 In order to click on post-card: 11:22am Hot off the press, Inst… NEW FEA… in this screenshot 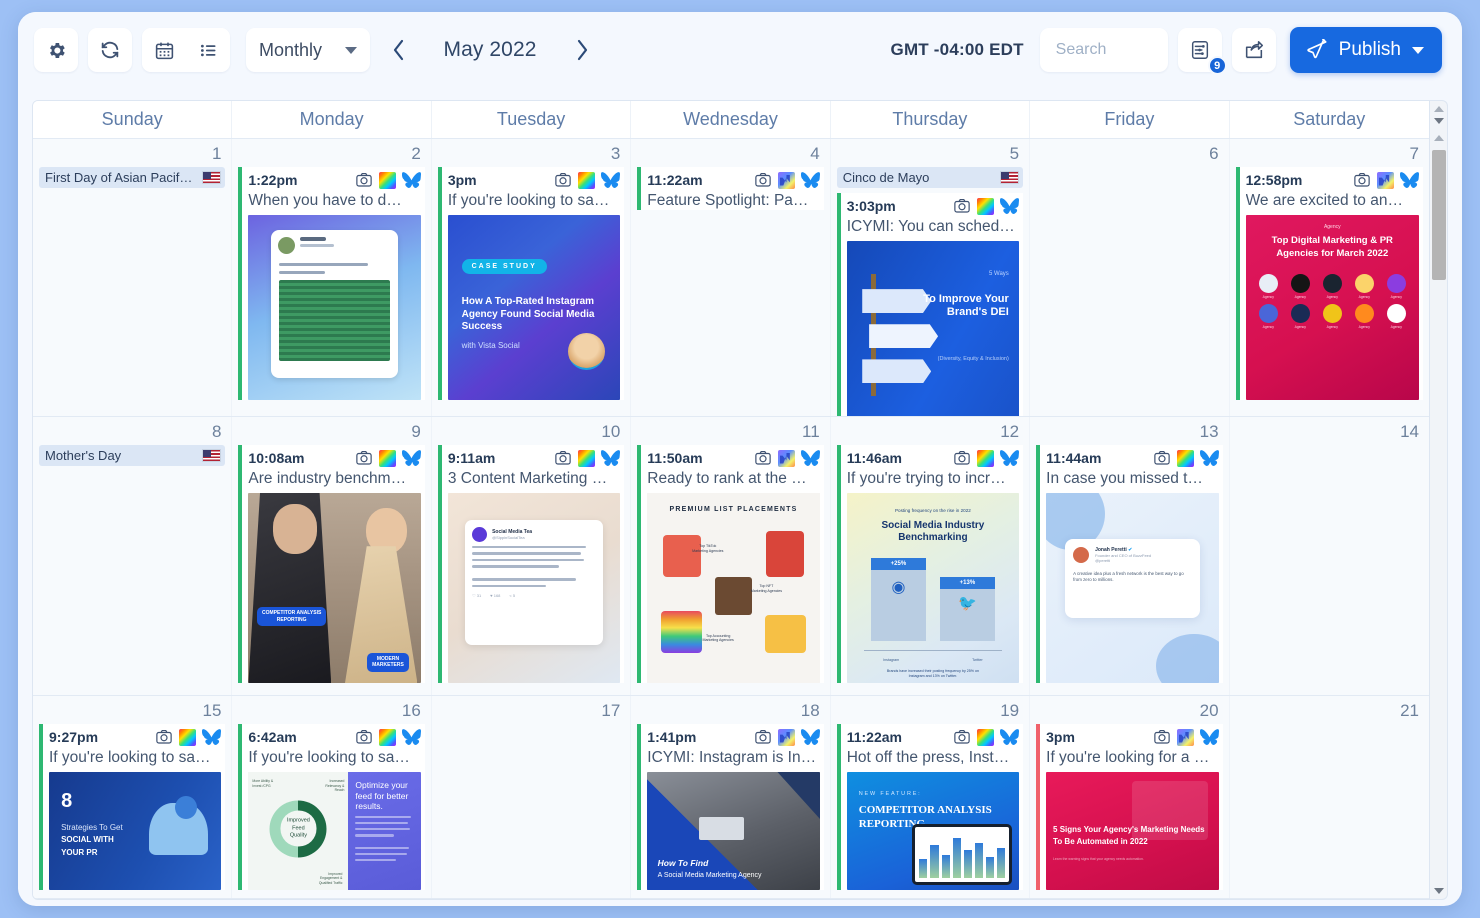, I will do `click(930, 807)`.